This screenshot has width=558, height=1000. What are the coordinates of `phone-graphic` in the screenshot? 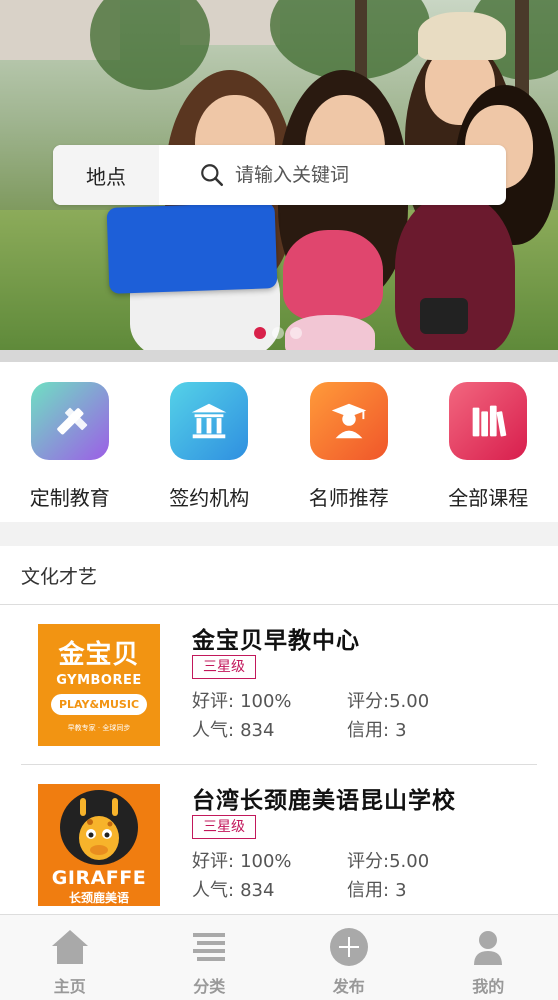 It's located at (192, 248).